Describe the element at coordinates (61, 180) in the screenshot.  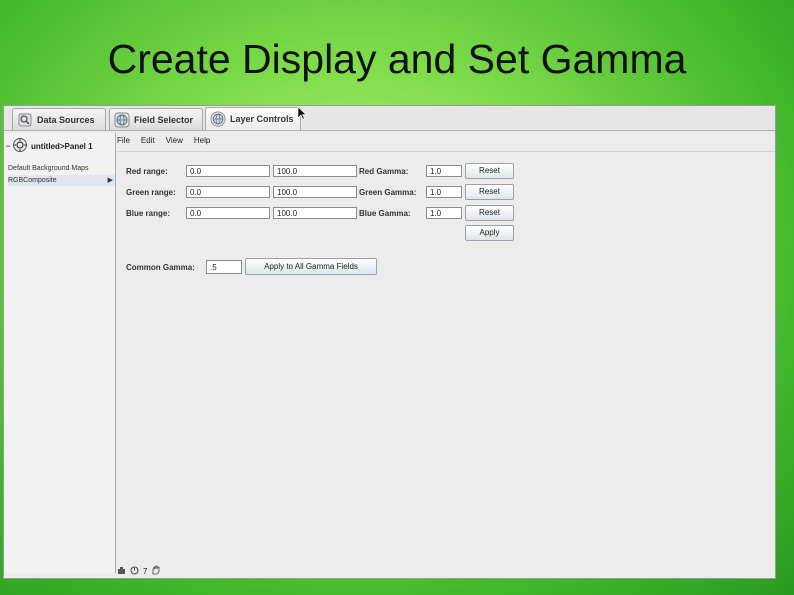
I see `list-item: RGBComposite ▶` at that location.